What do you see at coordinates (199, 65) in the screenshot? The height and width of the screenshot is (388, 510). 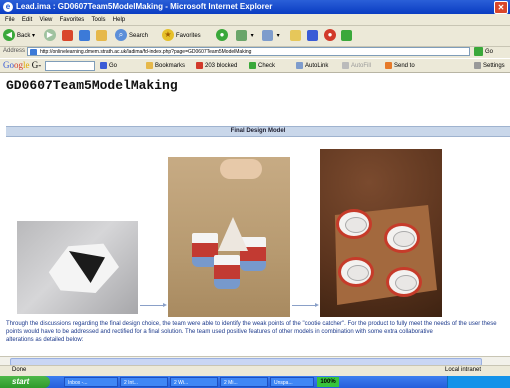 I see `popup-blocked-icon` at bounding box center [199, 65].